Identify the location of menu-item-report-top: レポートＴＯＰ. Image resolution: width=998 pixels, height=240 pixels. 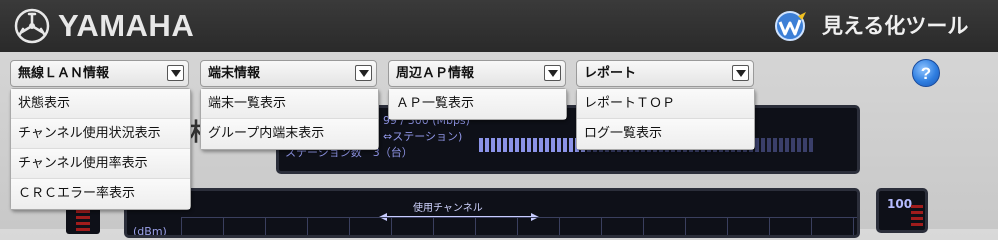
(665, 104).